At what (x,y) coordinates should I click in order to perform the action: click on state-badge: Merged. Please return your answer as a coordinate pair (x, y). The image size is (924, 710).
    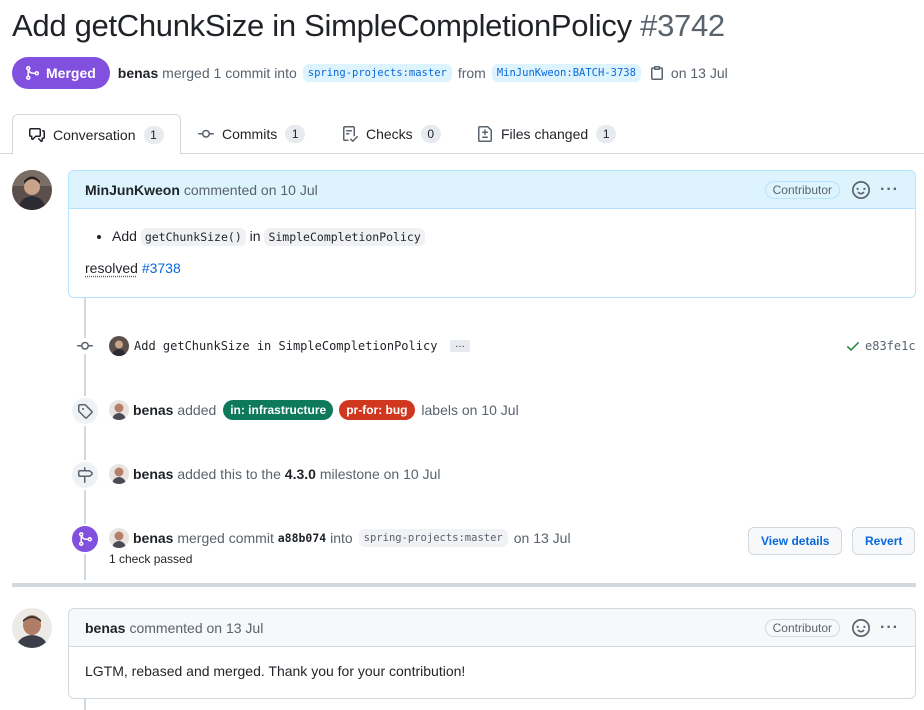
    Looking at the image, I should click on (61, 73).